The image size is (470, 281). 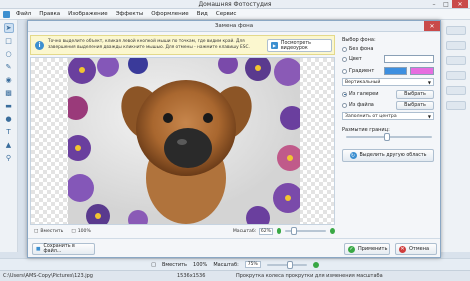 I want to click on select-other-area-button: ↻ Выделить другую область, so click(x=388, y=155).